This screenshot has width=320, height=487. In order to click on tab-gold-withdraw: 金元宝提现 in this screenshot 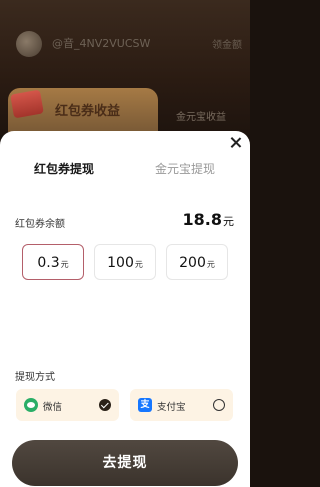, I will do `click(185, 168)`.